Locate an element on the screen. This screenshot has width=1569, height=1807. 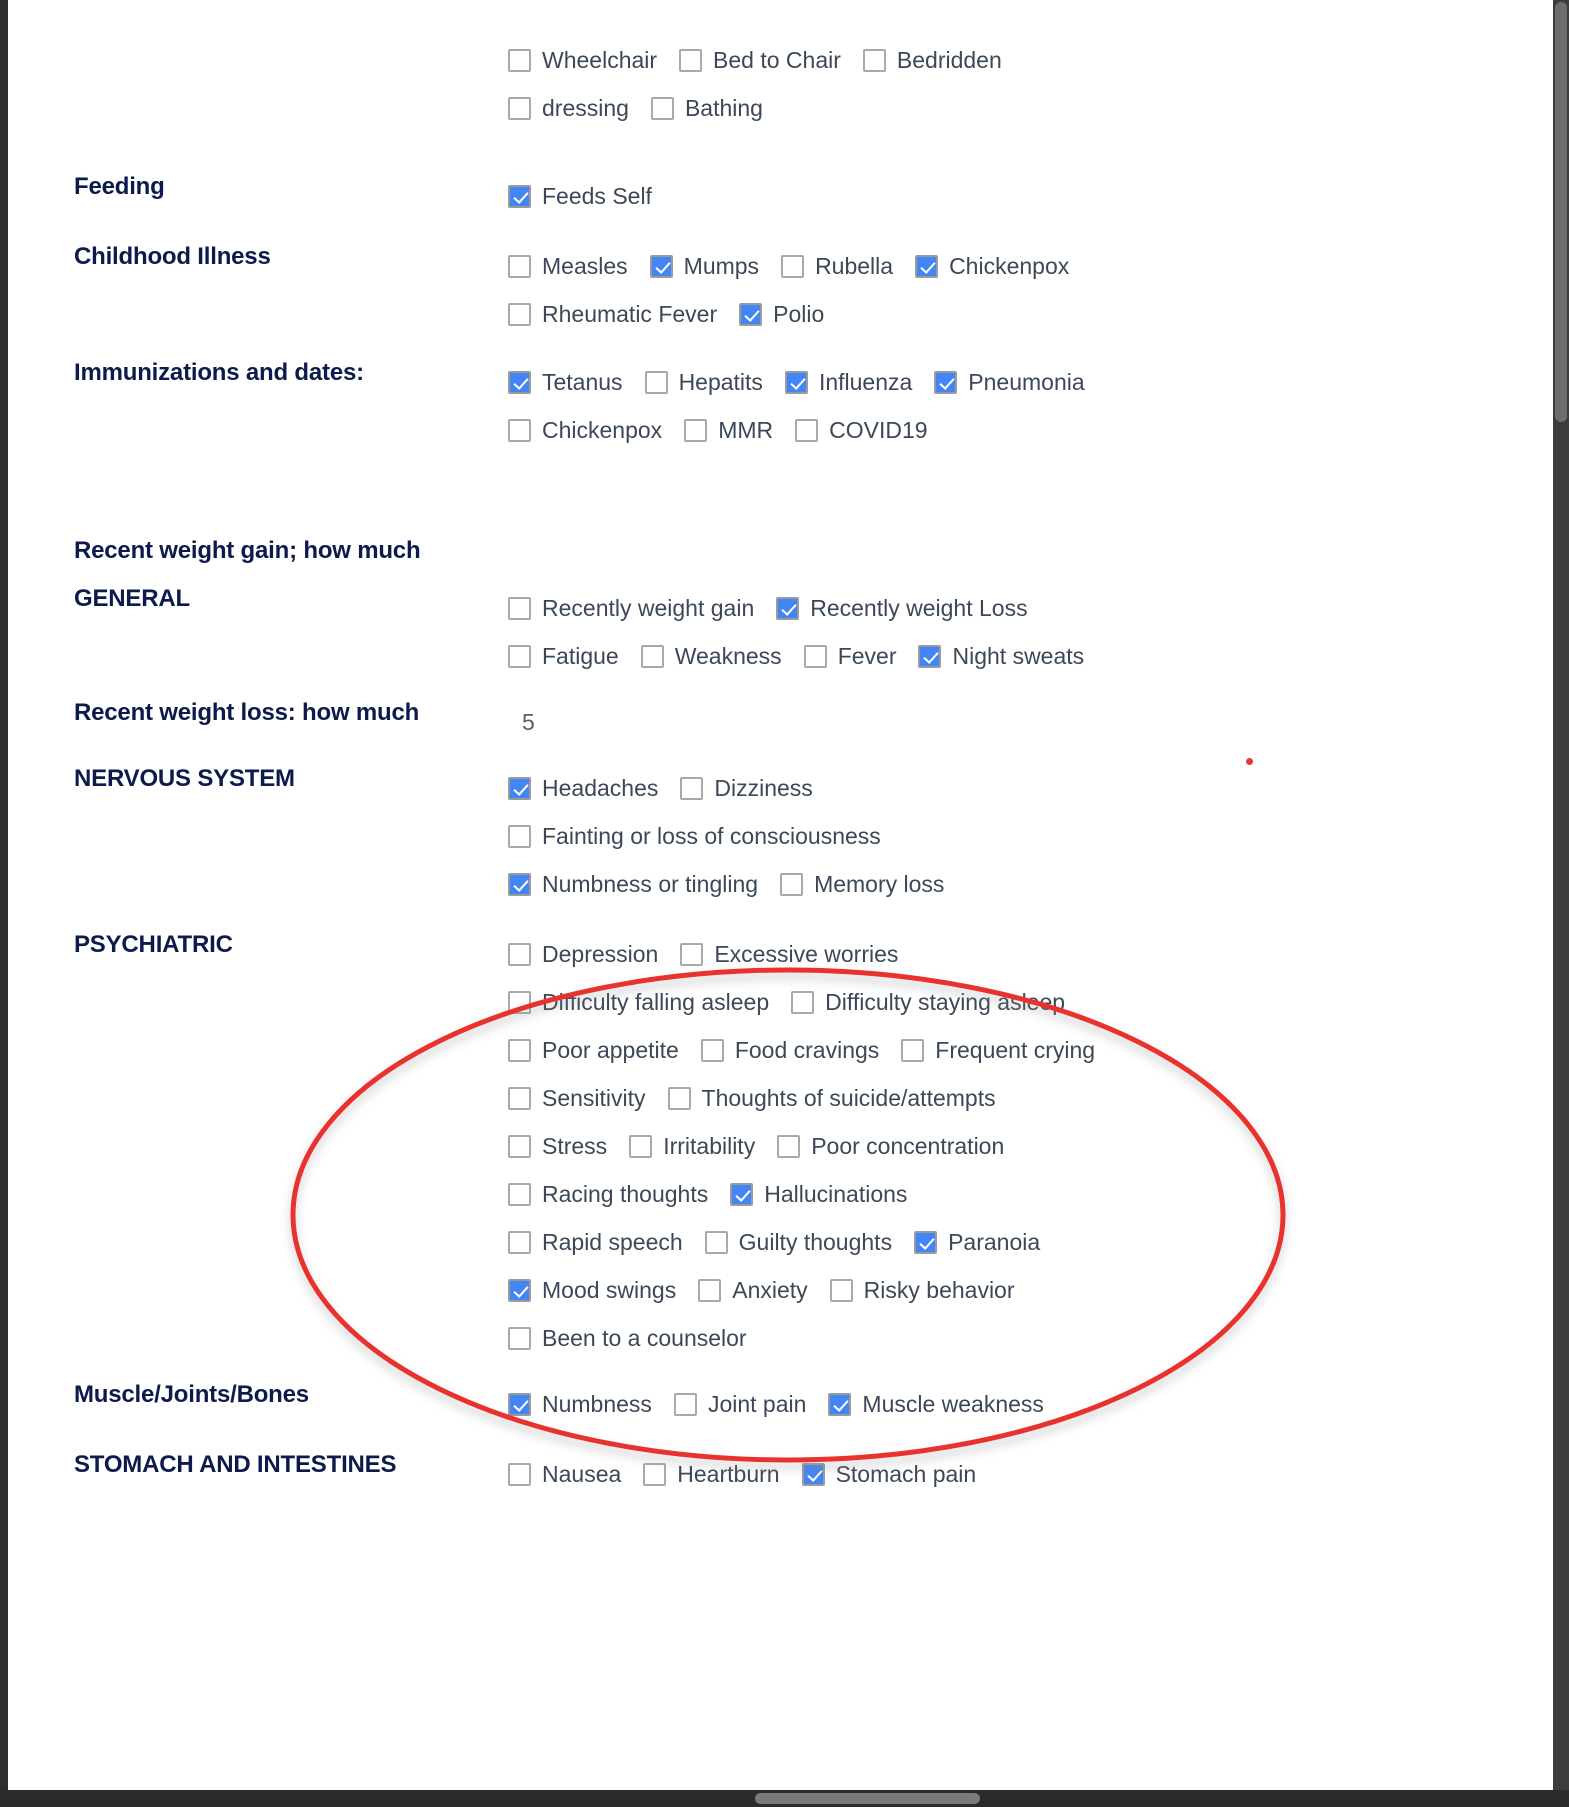
checkbox-option: Poor appetite is located at coordinates (593, 1050).